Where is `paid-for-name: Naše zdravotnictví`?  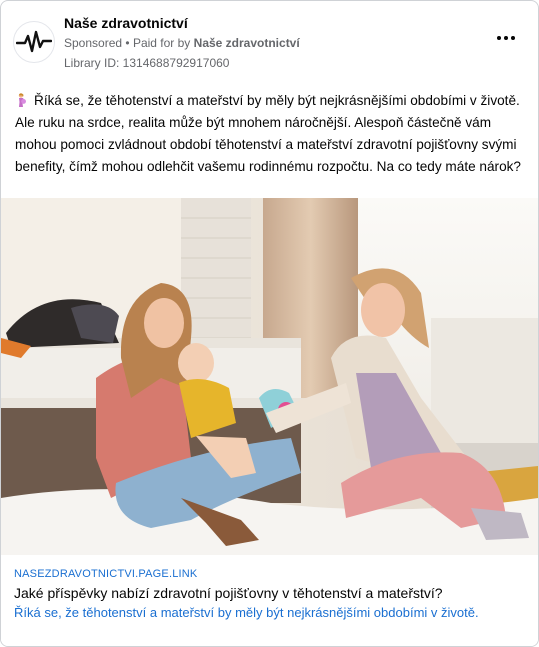
paid-for-name: Naše zdravotnictví is located at coordinates (247, 43).